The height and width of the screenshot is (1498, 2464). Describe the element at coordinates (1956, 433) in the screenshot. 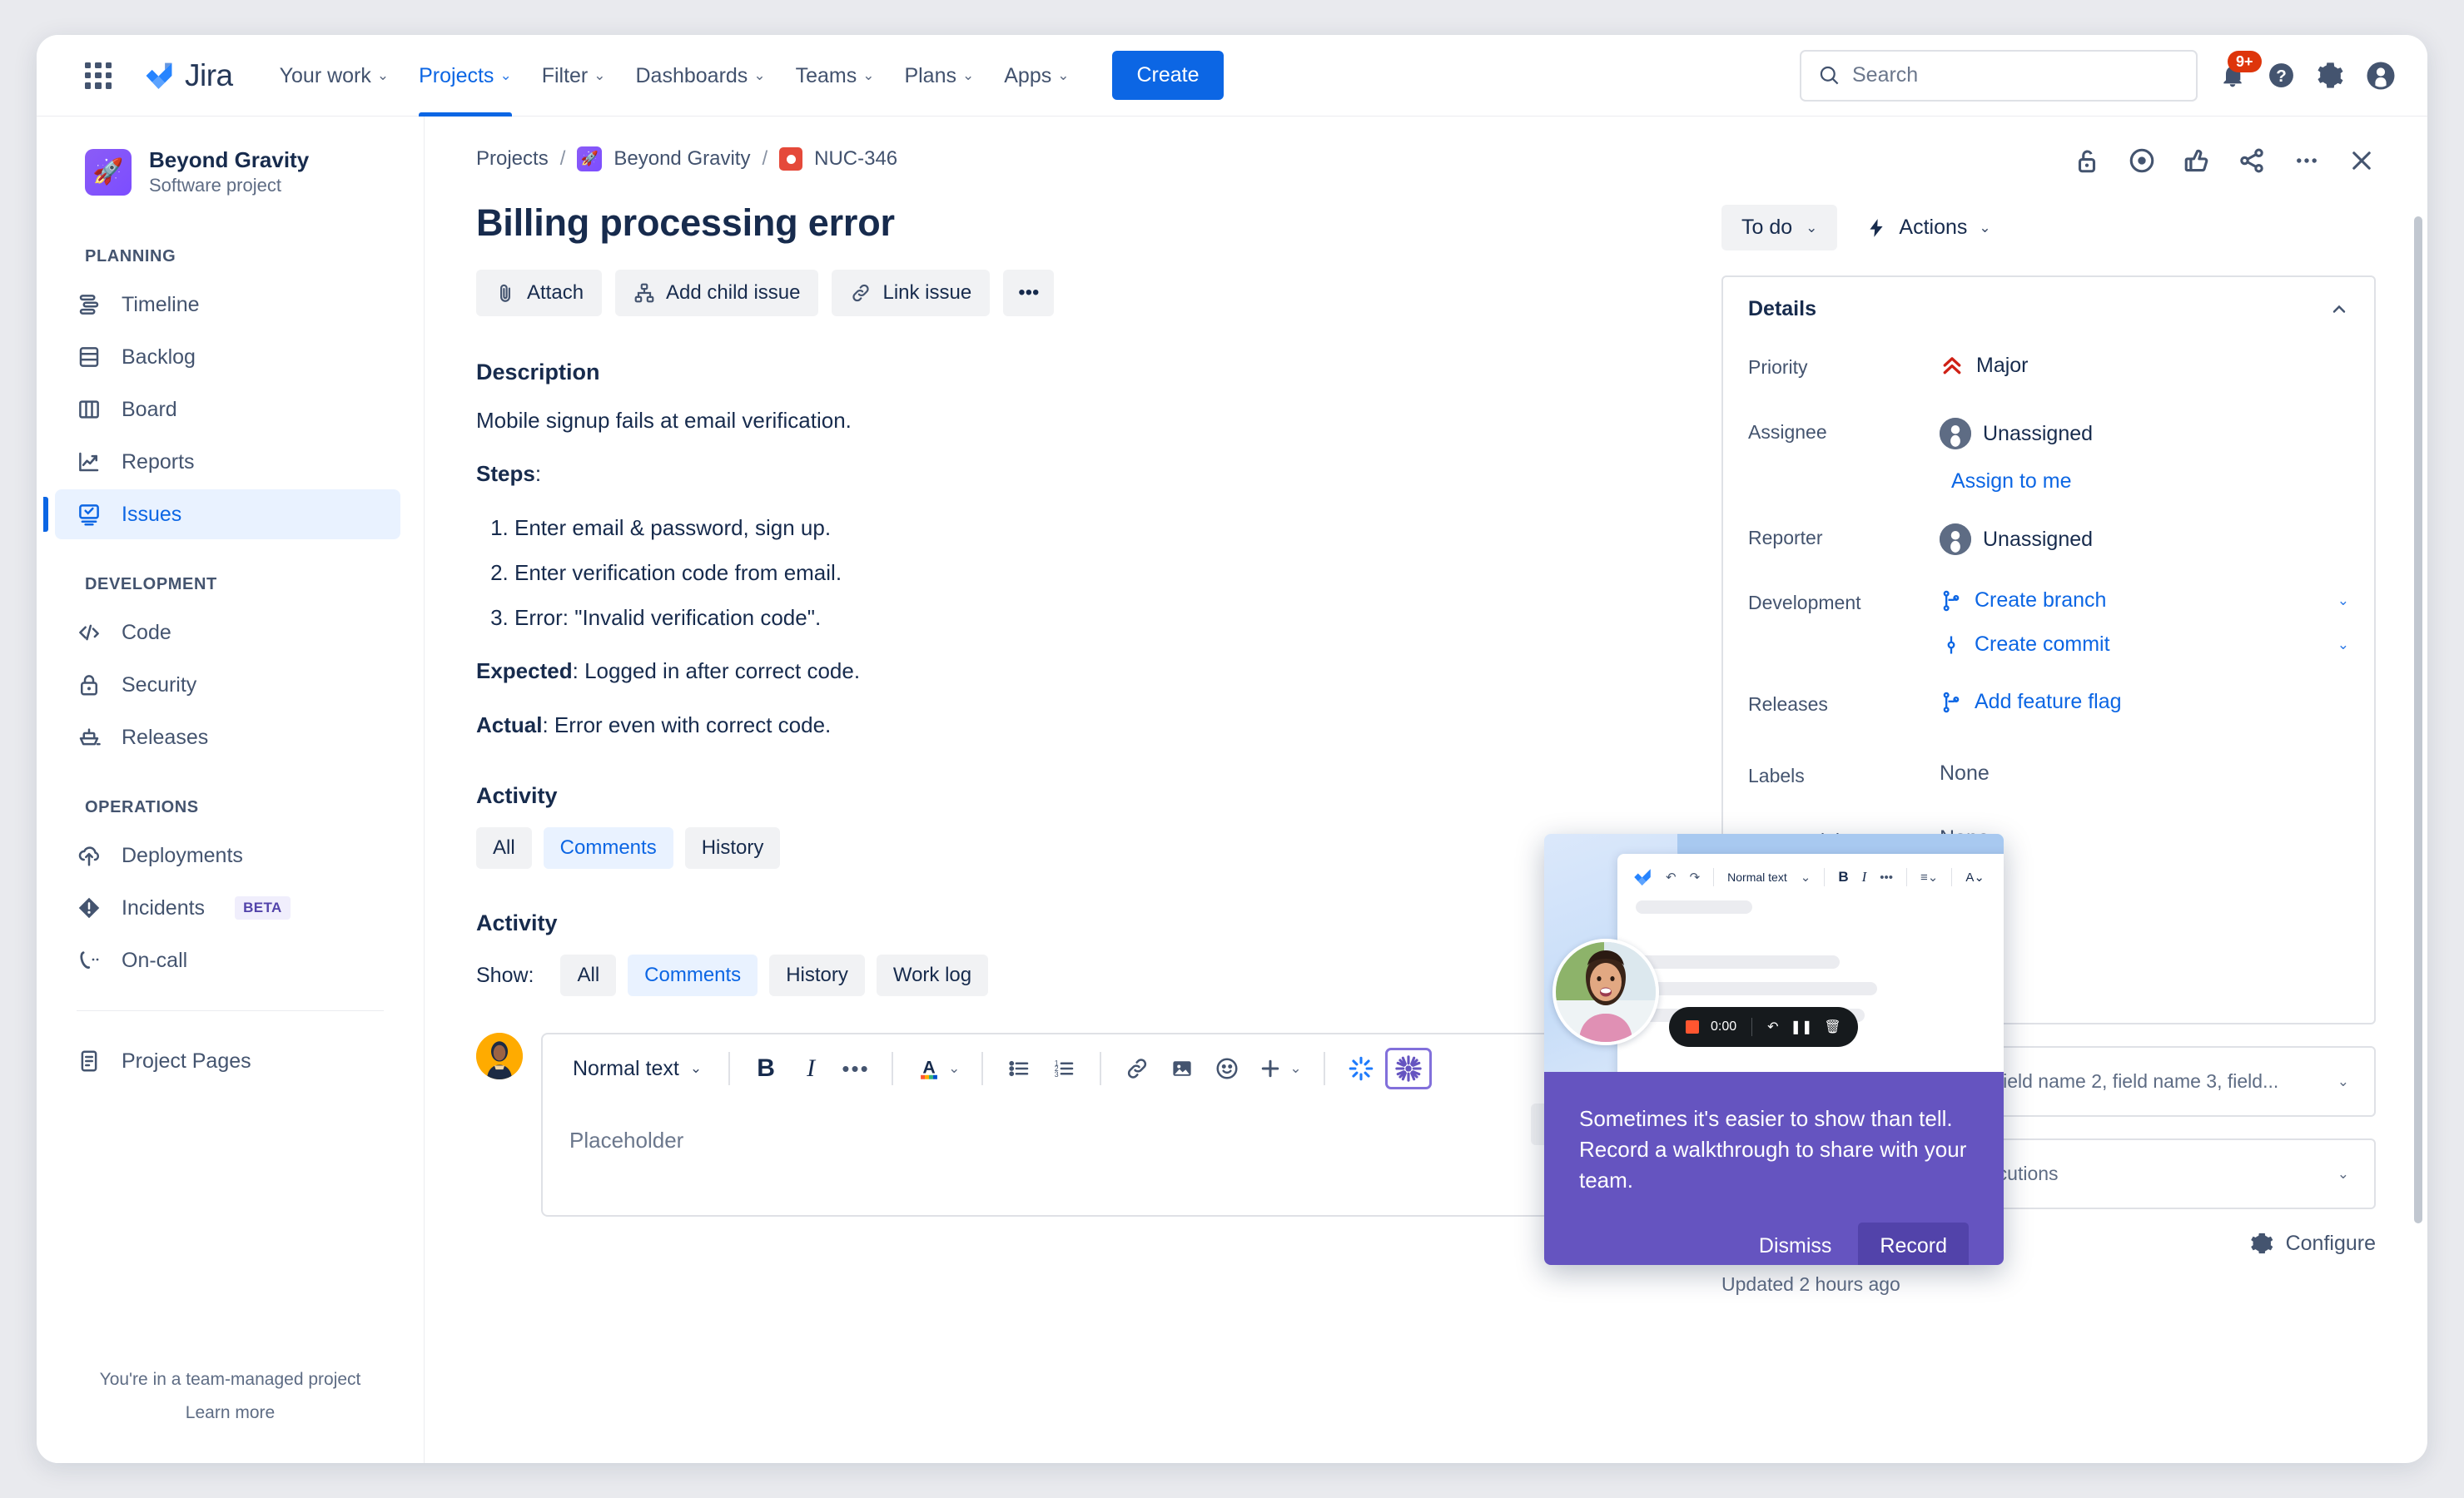

I see `person-icon` at that location.